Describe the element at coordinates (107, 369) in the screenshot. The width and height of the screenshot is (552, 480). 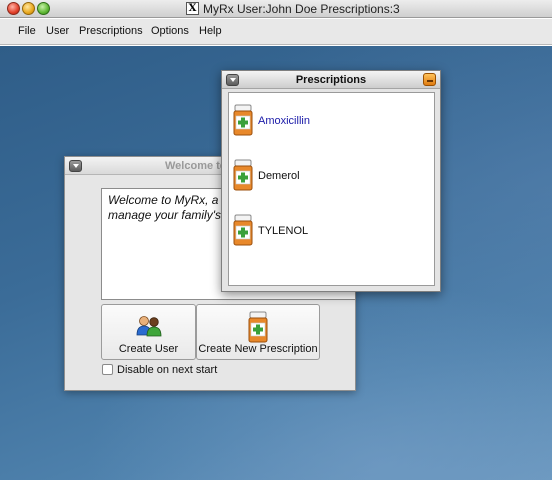
I see `disable-on-start-checkbox` at that location.